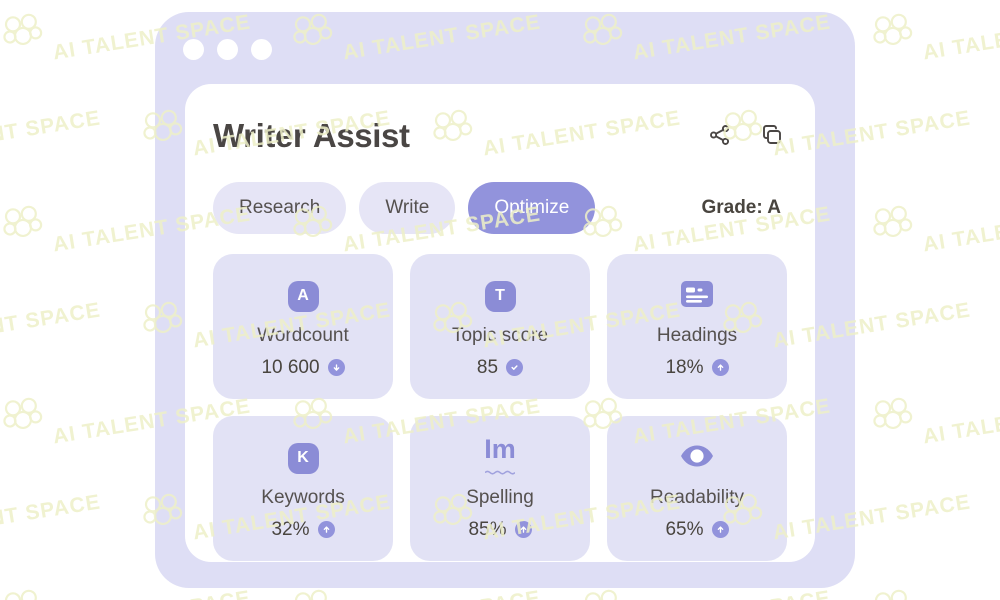  What do you see at coordinates (280, 208) in the screenshot?
I see `tab-research: Research` at bounding box center [280, 208].